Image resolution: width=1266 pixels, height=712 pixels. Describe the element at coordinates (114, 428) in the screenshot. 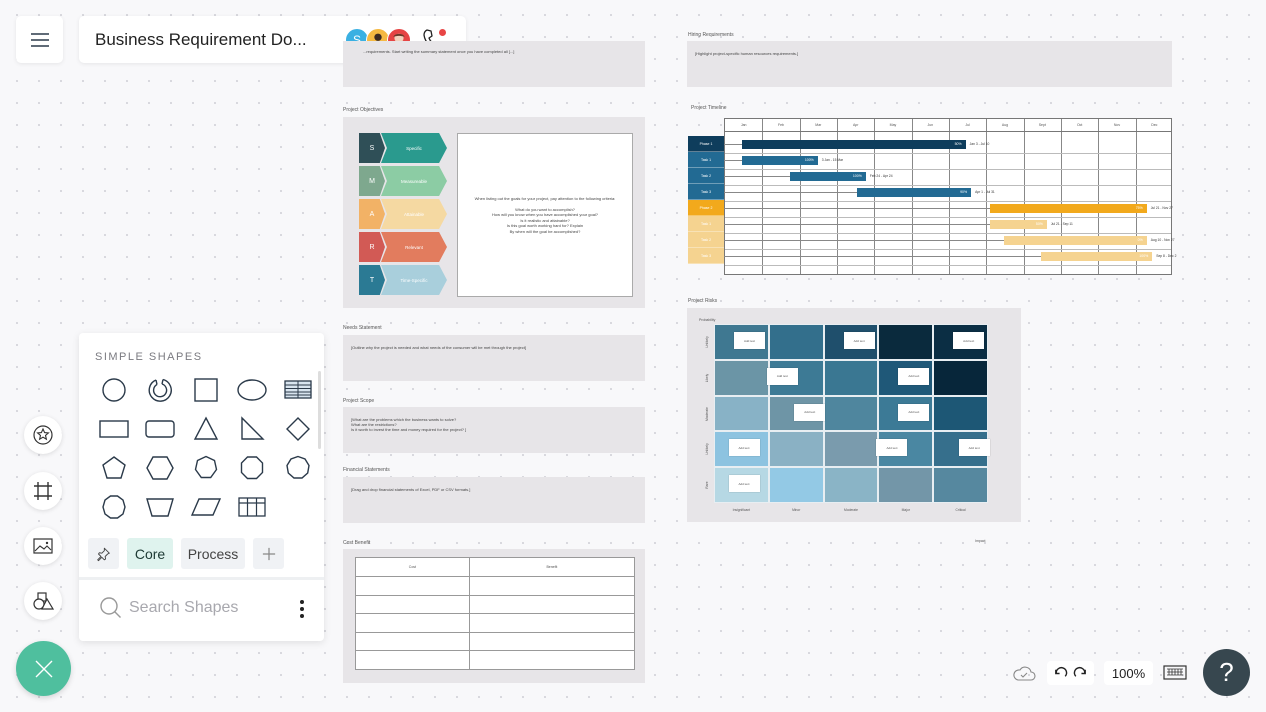

I see `shape-rectangle` at that location.